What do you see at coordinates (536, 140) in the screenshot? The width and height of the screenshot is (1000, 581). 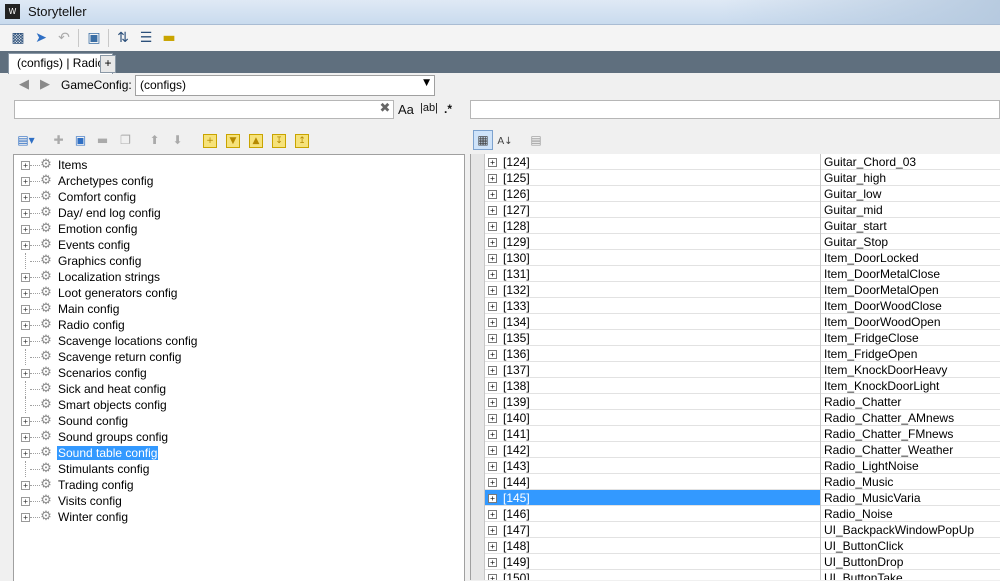 I see `property-pages-button: ▤` at bounding box center [536, 140].